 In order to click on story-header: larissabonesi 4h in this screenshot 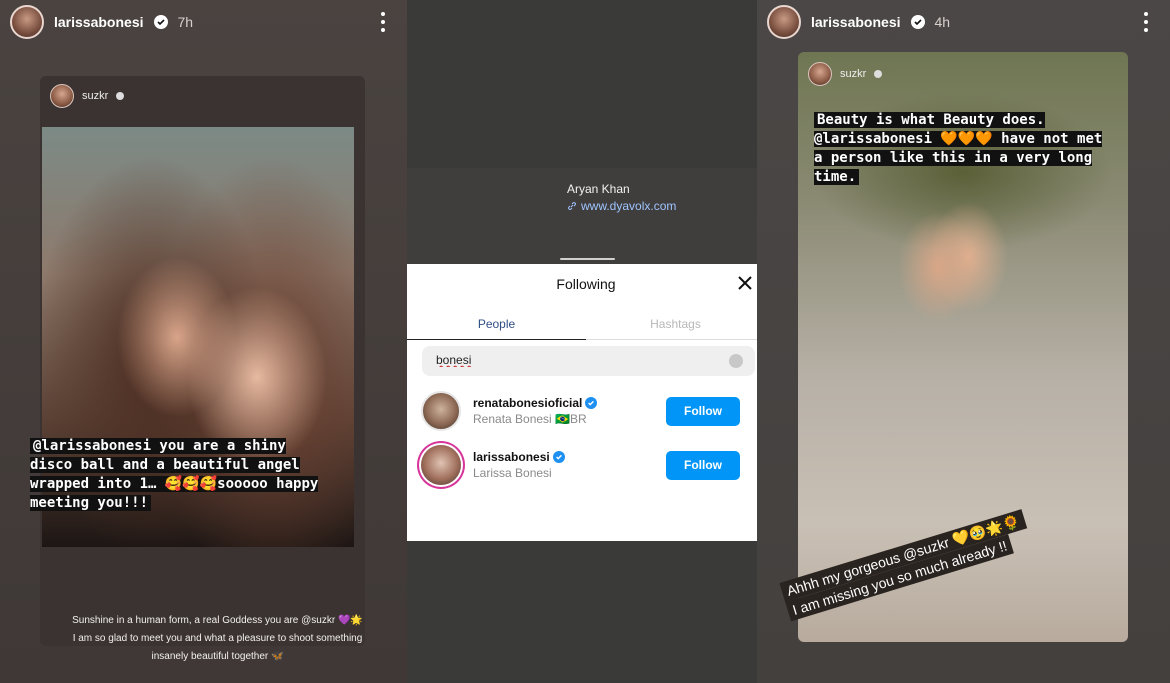, I will do `click(858, 22)`.